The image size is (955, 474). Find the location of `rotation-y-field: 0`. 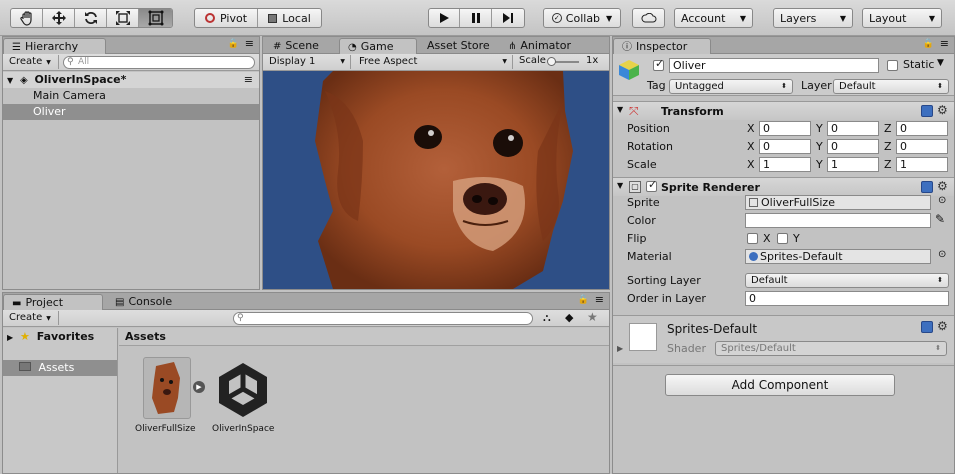

rotation-y-field: 0 is located at coordinates (853, 146).